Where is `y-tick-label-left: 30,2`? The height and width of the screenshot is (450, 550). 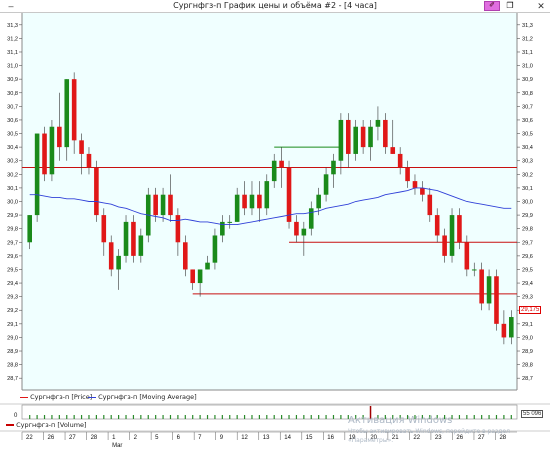 y-tick-label-left: 30,2 is located at coordinates (12, 175).